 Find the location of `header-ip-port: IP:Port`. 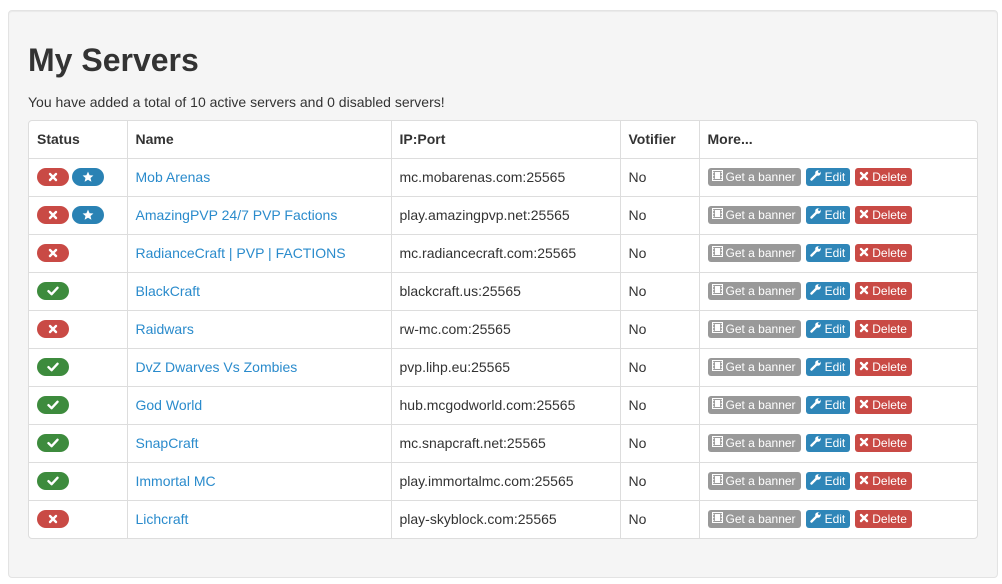

header-ip-port: IP:Port is located at coordinates (505, 139).